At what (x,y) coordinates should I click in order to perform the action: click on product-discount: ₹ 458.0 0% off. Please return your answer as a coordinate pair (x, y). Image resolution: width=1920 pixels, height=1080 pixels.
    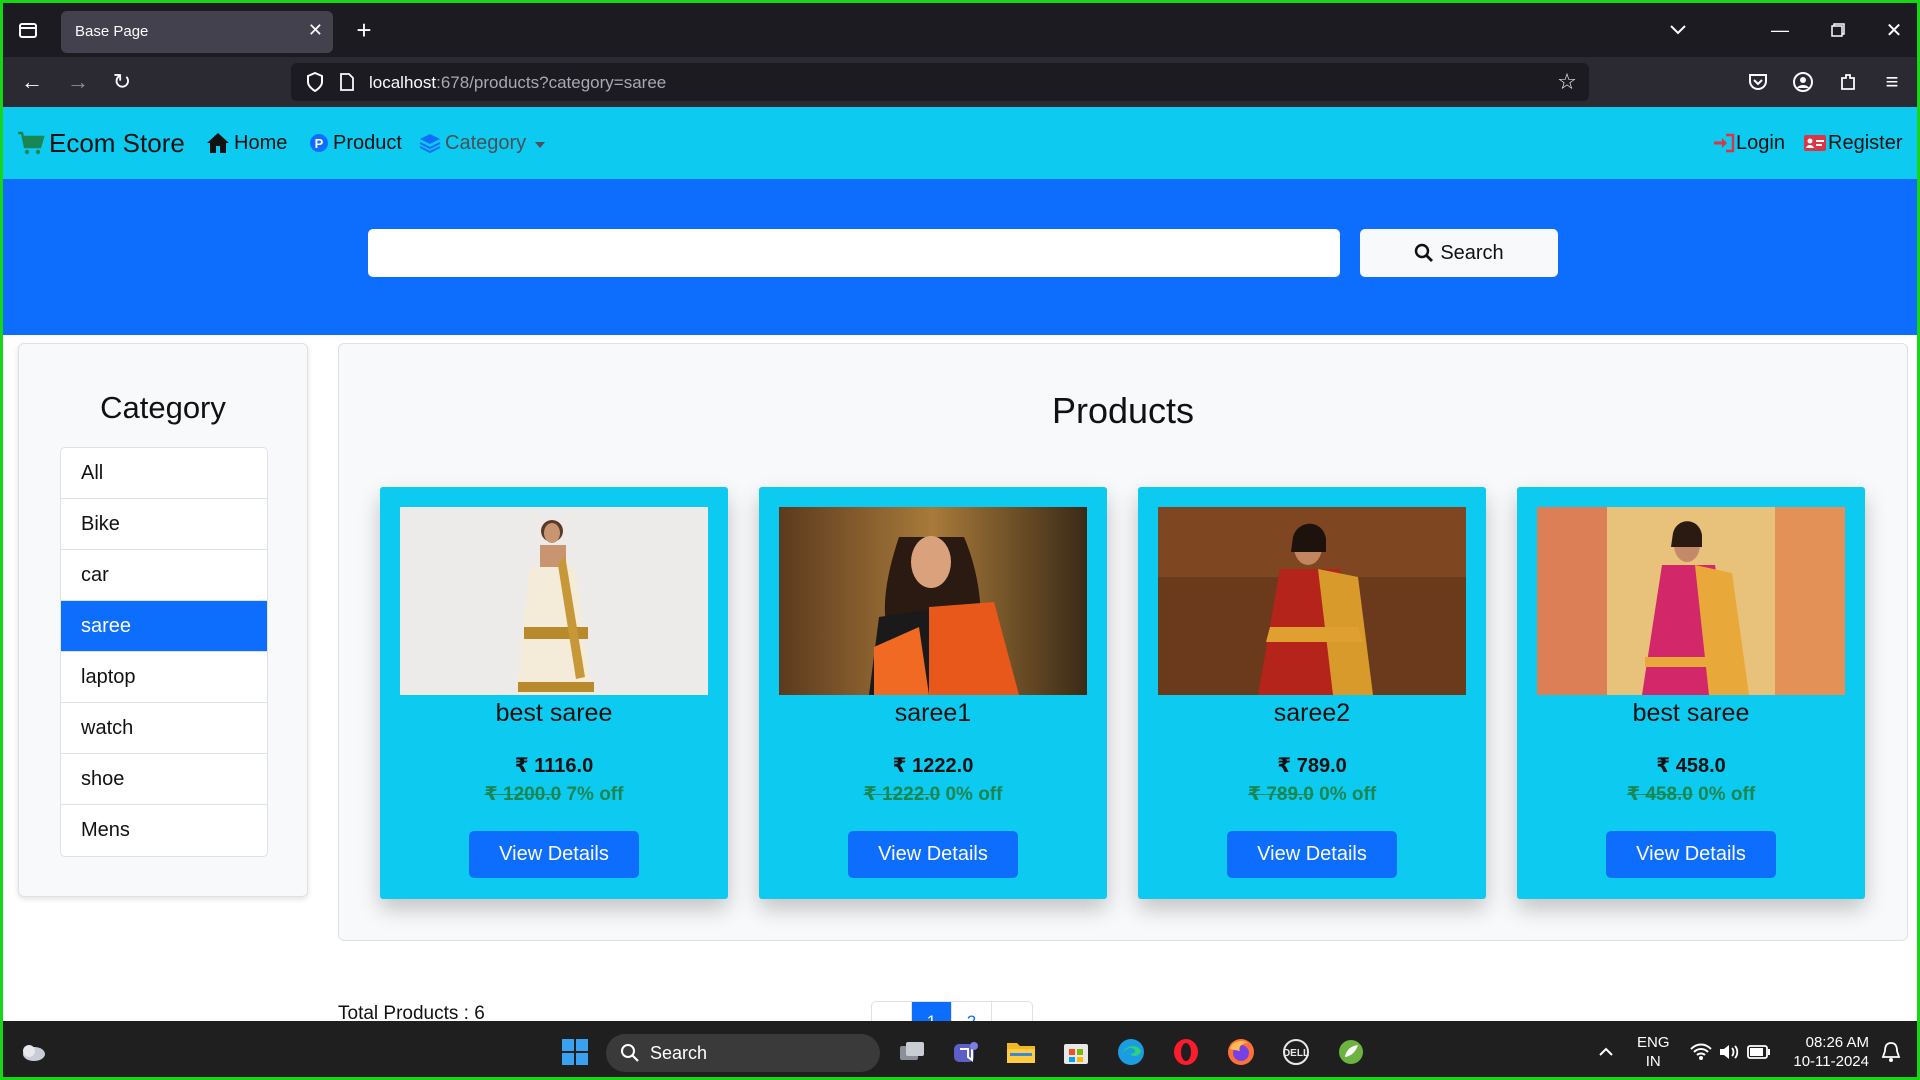
    Looking at the image, I should click on (1691, 794).